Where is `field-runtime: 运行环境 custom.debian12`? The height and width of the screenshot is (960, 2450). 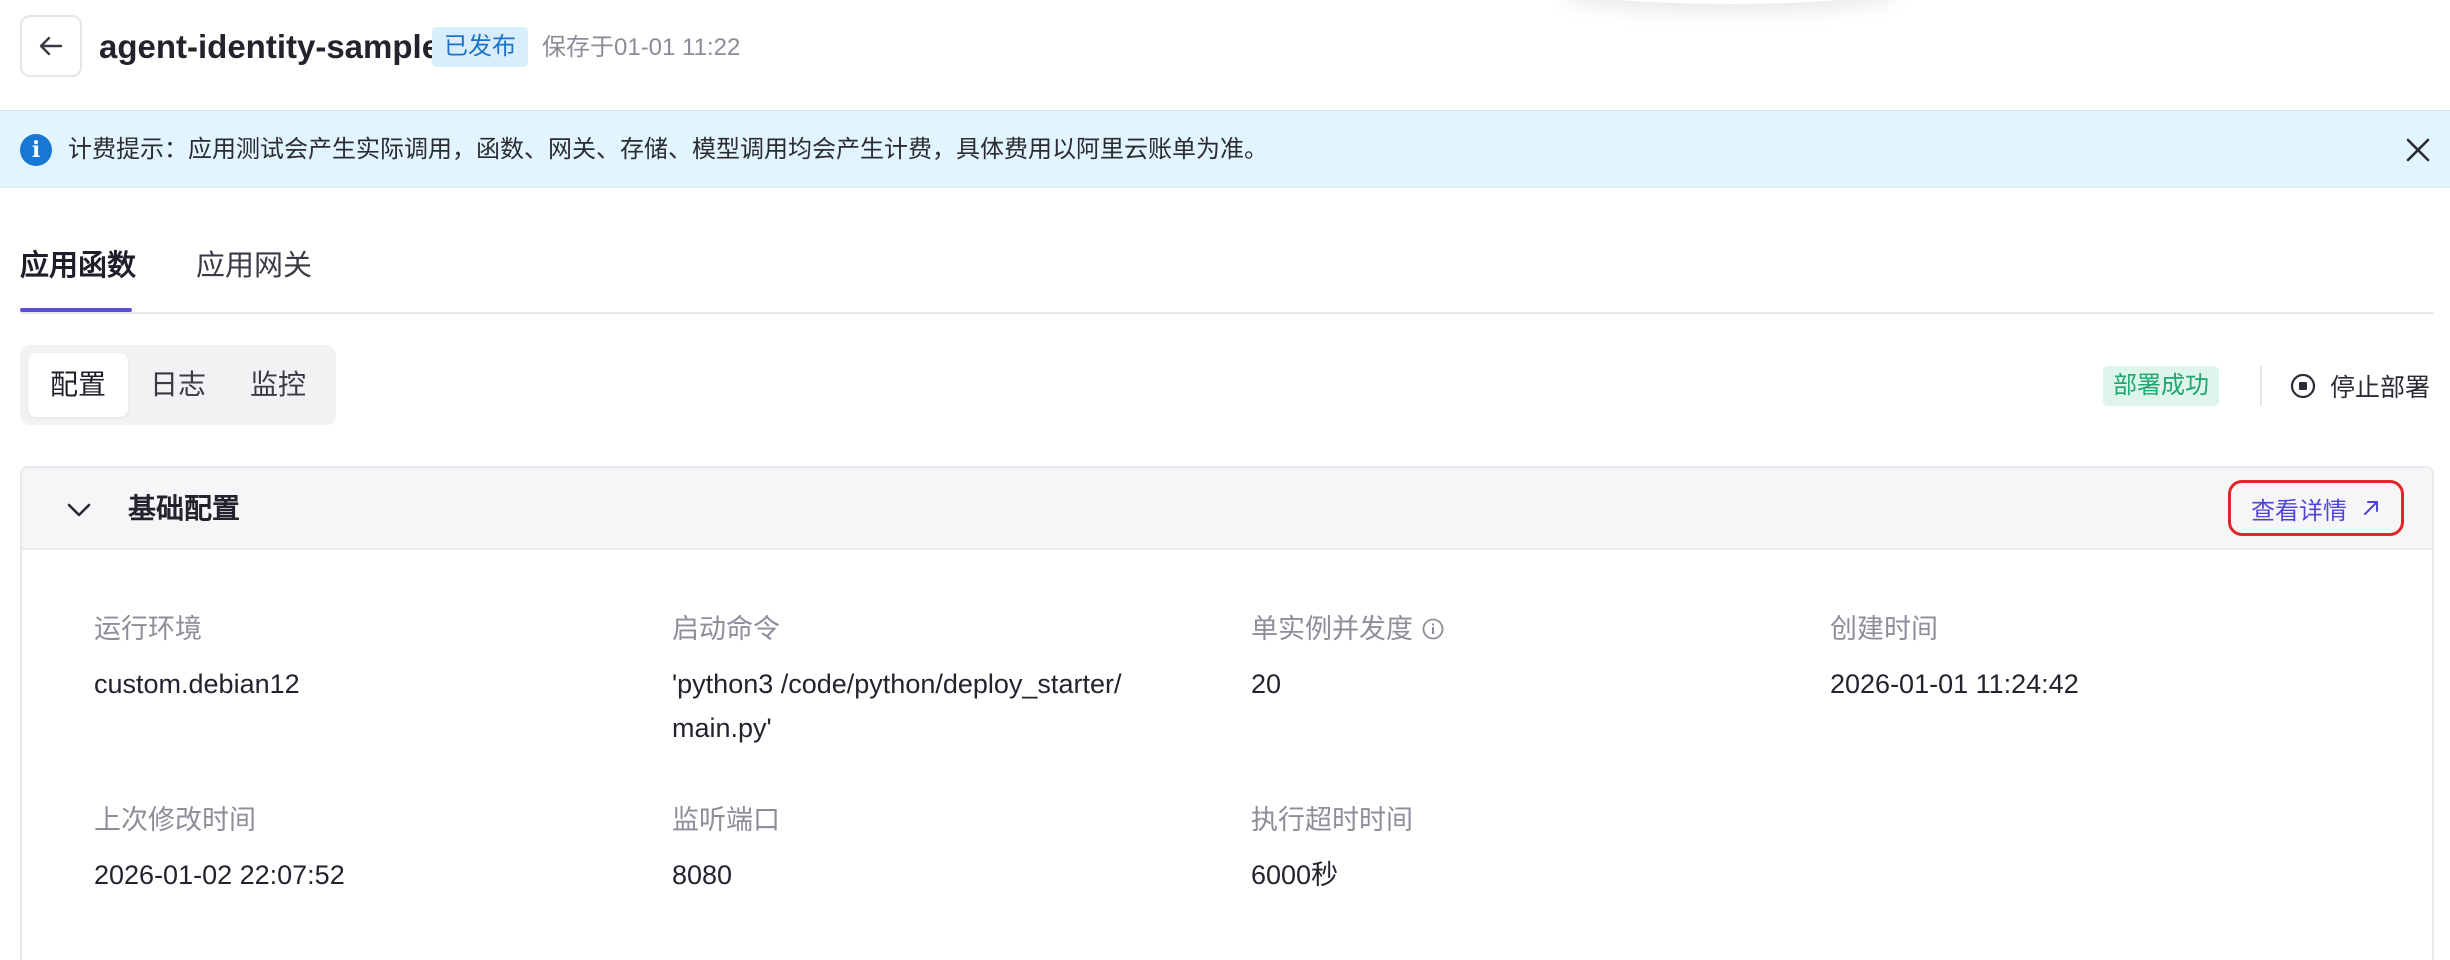 field-runtime: 运行环境 custom.debian12 is located at coordinates (364, 658).